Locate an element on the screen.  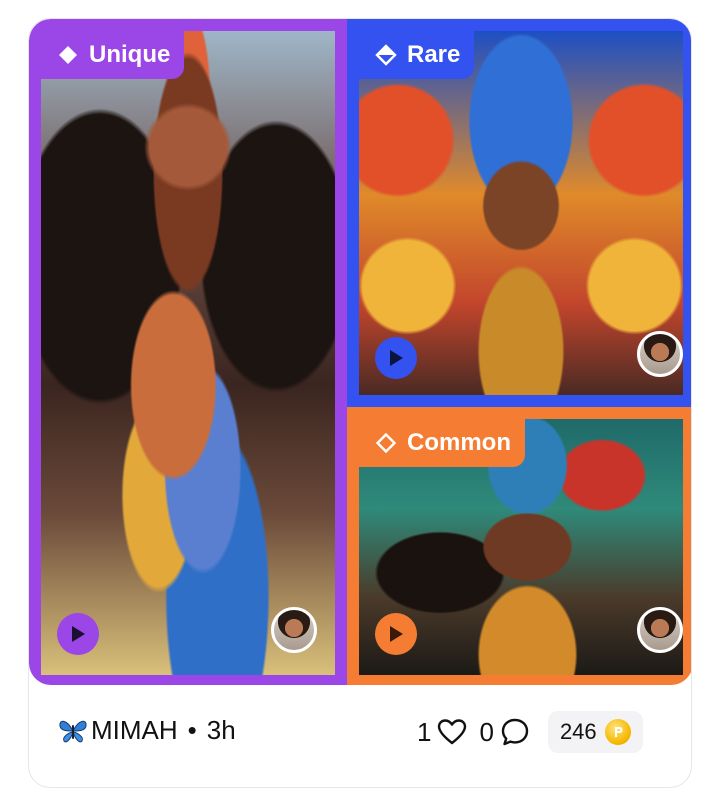
author-name: MIMAH is located at coordinates (134, 730).